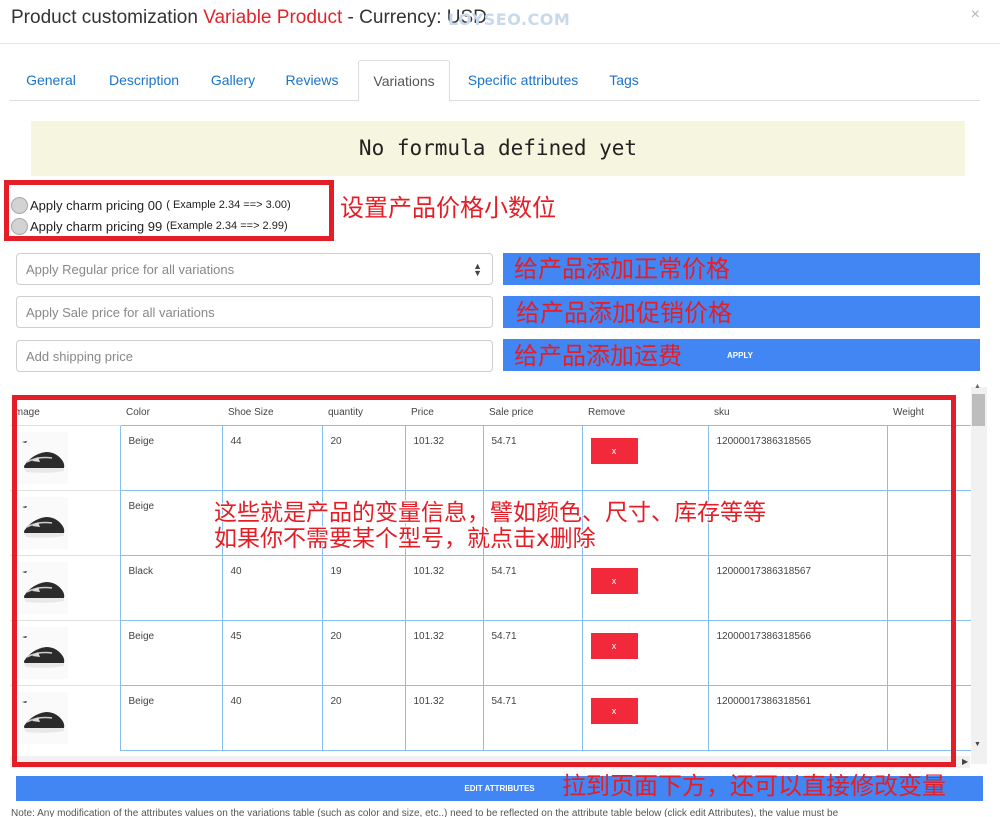 The image size is (1000, 817). Describe the element at coordinates (96, 226) in the screenshot. I see `charm-99-label: Apply charm pricing 99` at that location.